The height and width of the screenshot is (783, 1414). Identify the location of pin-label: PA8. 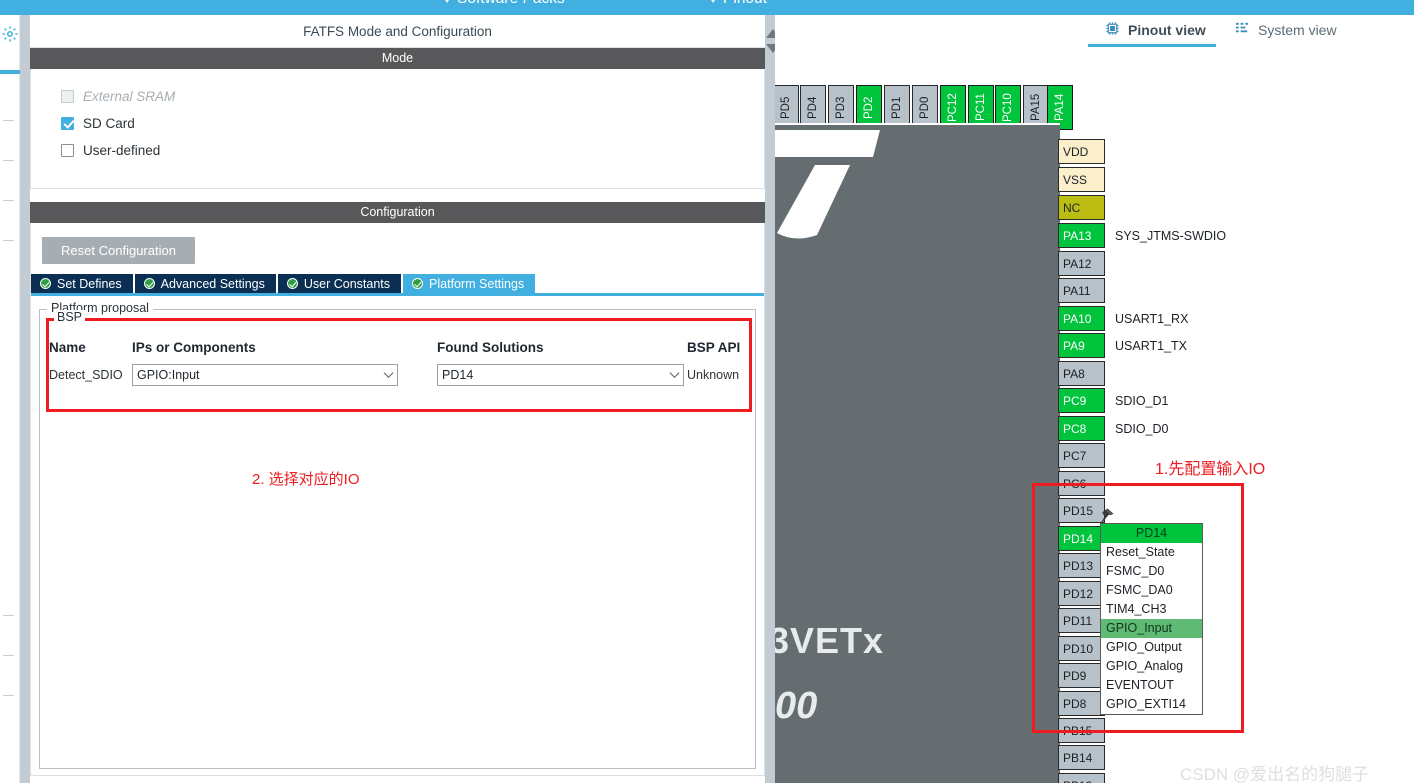
(1074, 373).